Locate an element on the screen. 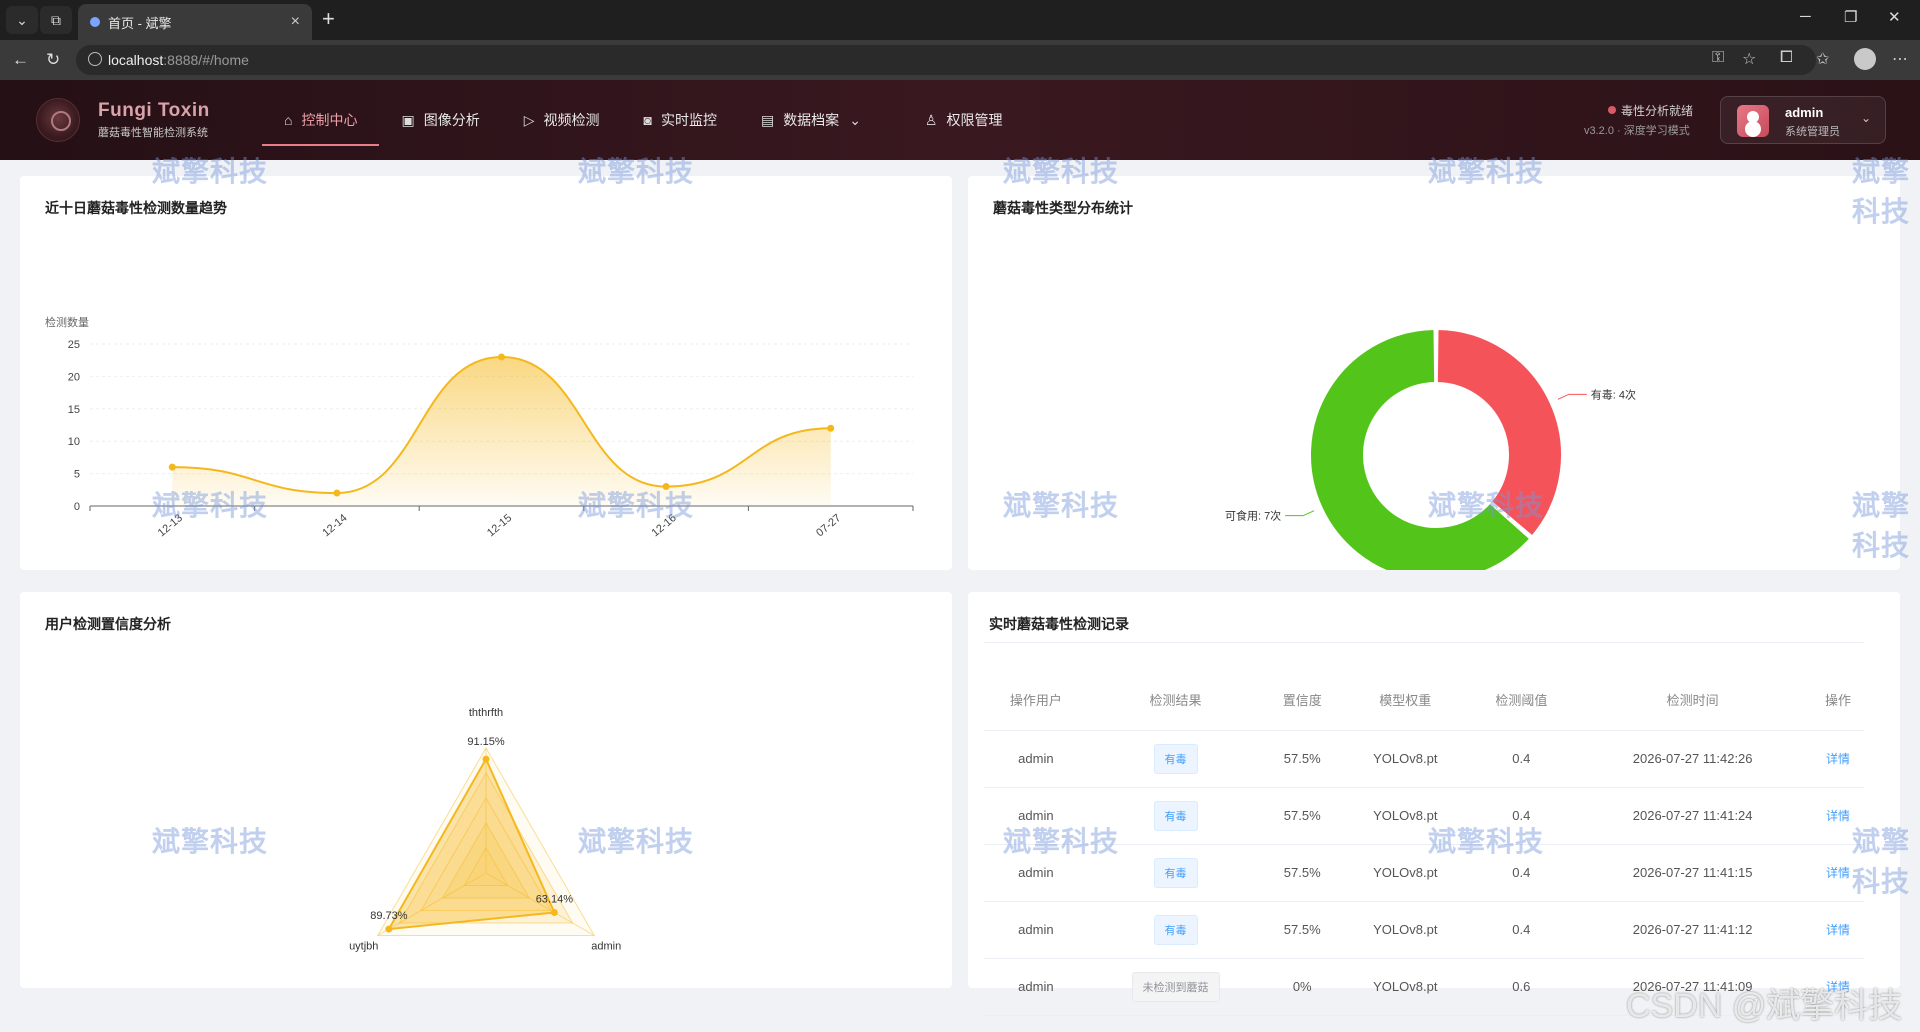 This screenshot has height=1032, width=1920. tab-list-button: ⌄ is located at coordinates (22, 20).